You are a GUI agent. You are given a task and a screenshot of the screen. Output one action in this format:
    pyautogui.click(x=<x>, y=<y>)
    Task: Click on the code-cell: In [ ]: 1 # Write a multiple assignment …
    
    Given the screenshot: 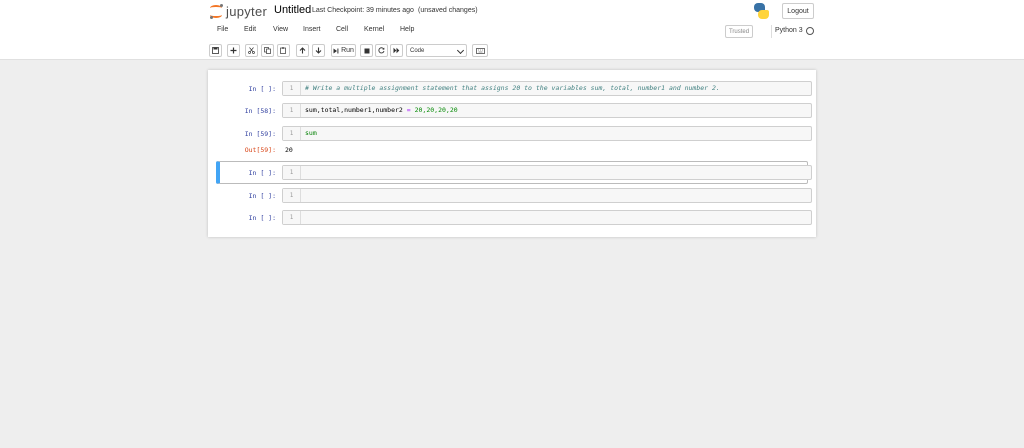 What is the action you would take?
    pyautogui.click(x=514, y=88)
    